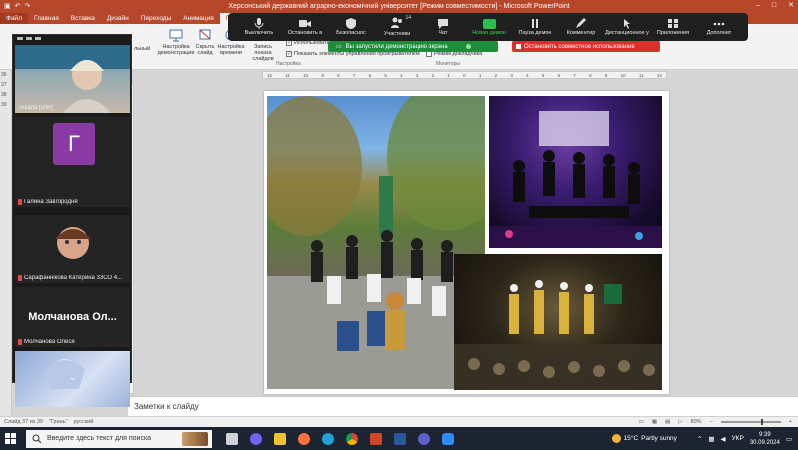  I want to click on scroll-down-chevron-icon: ⌄, so click(73, 377).